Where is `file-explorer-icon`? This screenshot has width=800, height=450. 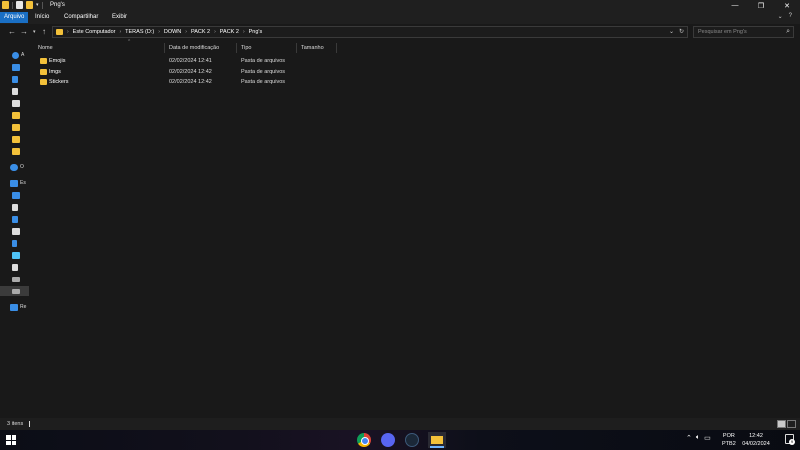 file-explorer-icon is located at coordinates (437, 440).